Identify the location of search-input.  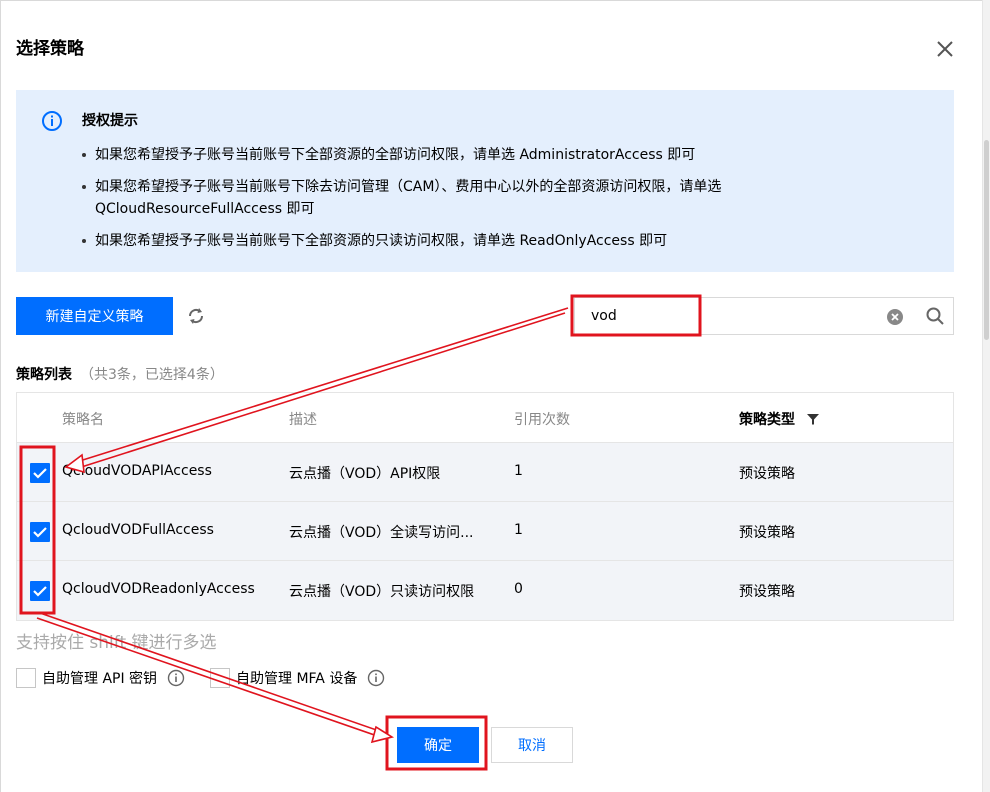
(731, 316).